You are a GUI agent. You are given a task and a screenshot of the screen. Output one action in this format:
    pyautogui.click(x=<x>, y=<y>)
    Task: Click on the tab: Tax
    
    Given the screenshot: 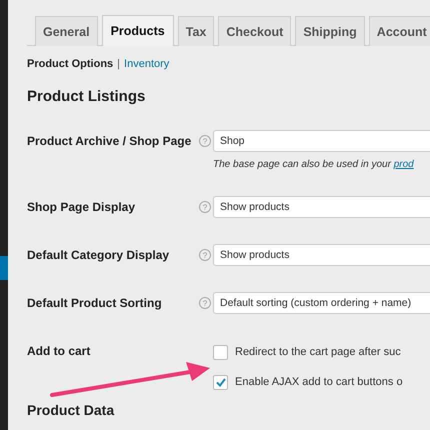 What is the action you would take?
    pyautogui.click(x=196, y=31)
    